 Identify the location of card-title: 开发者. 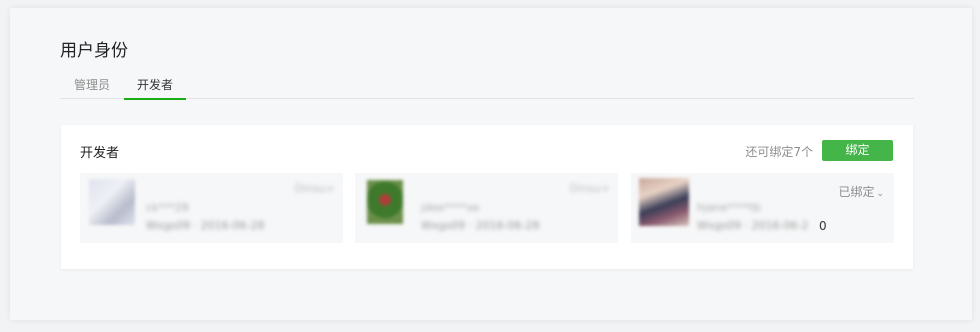
(100, 153).